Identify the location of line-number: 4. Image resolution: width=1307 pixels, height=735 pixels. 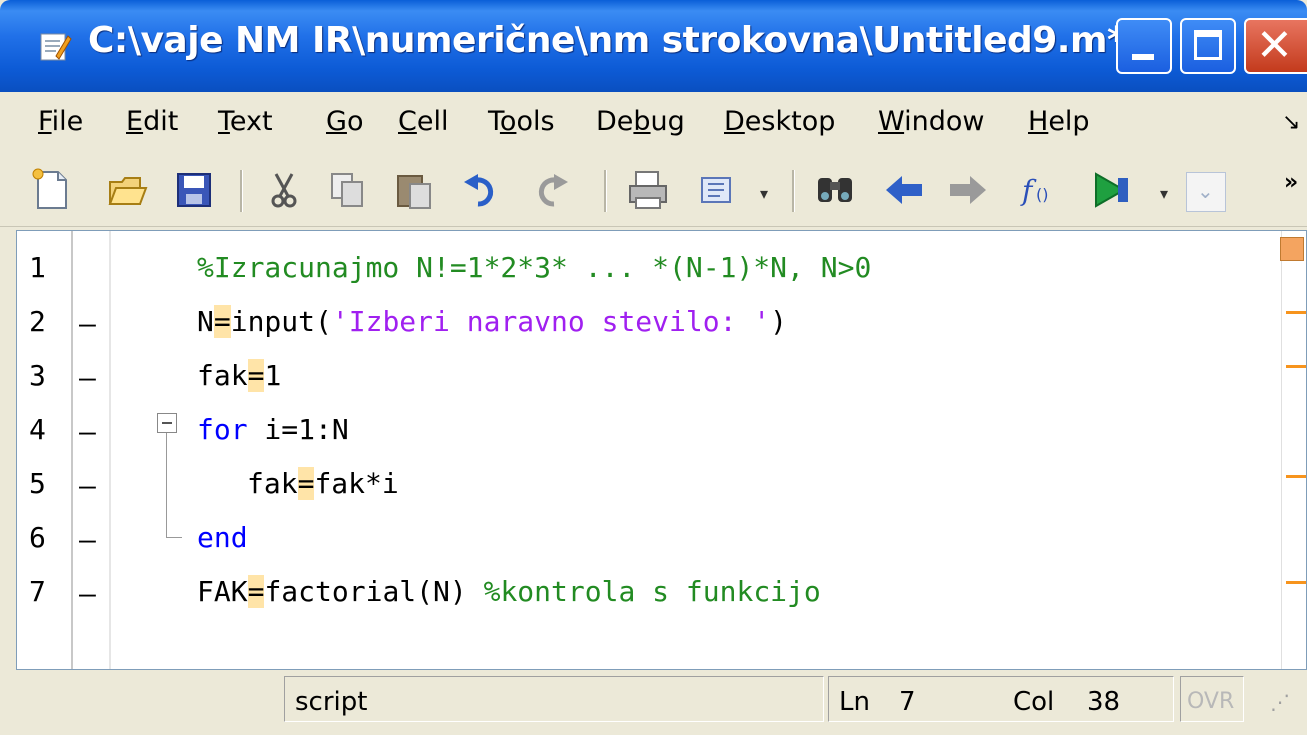
(37, 429).